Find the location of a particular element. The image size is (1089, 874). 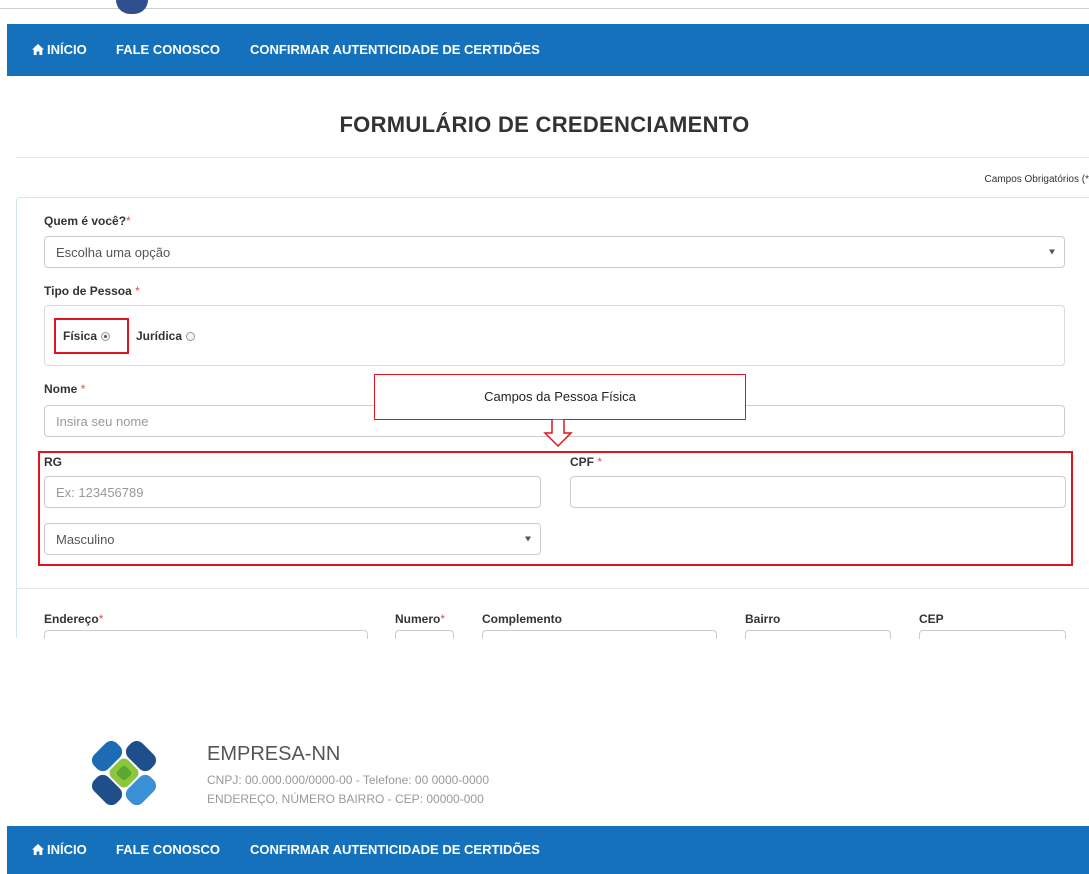

cpf-input is located at coordinates (818, 492).